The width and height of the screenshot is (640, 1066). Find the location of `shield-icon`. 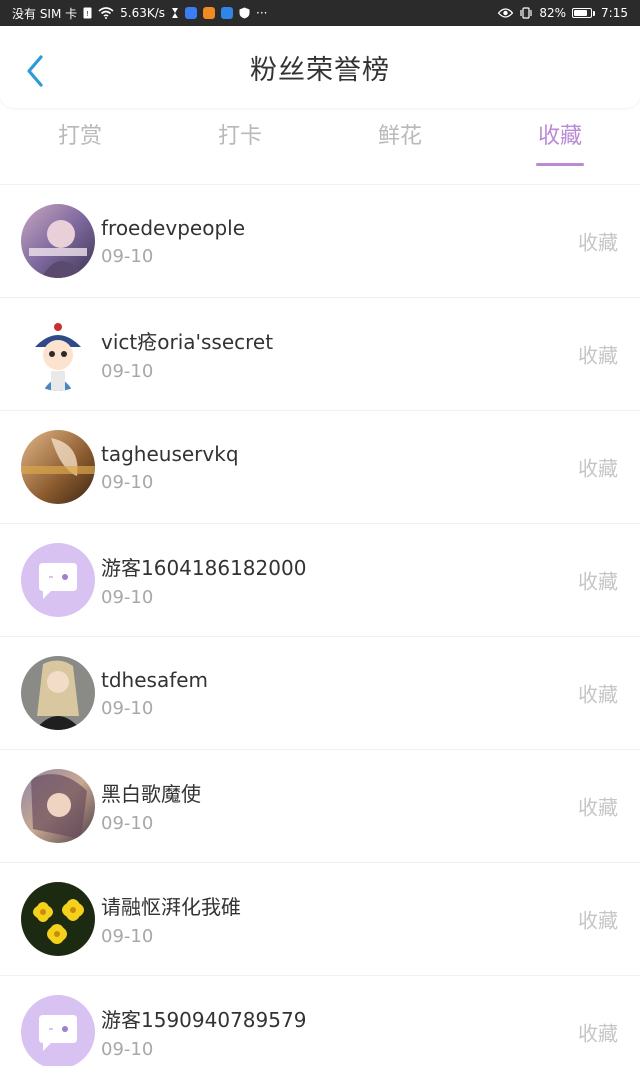

shield-icon is located at coordinates (244, 13).